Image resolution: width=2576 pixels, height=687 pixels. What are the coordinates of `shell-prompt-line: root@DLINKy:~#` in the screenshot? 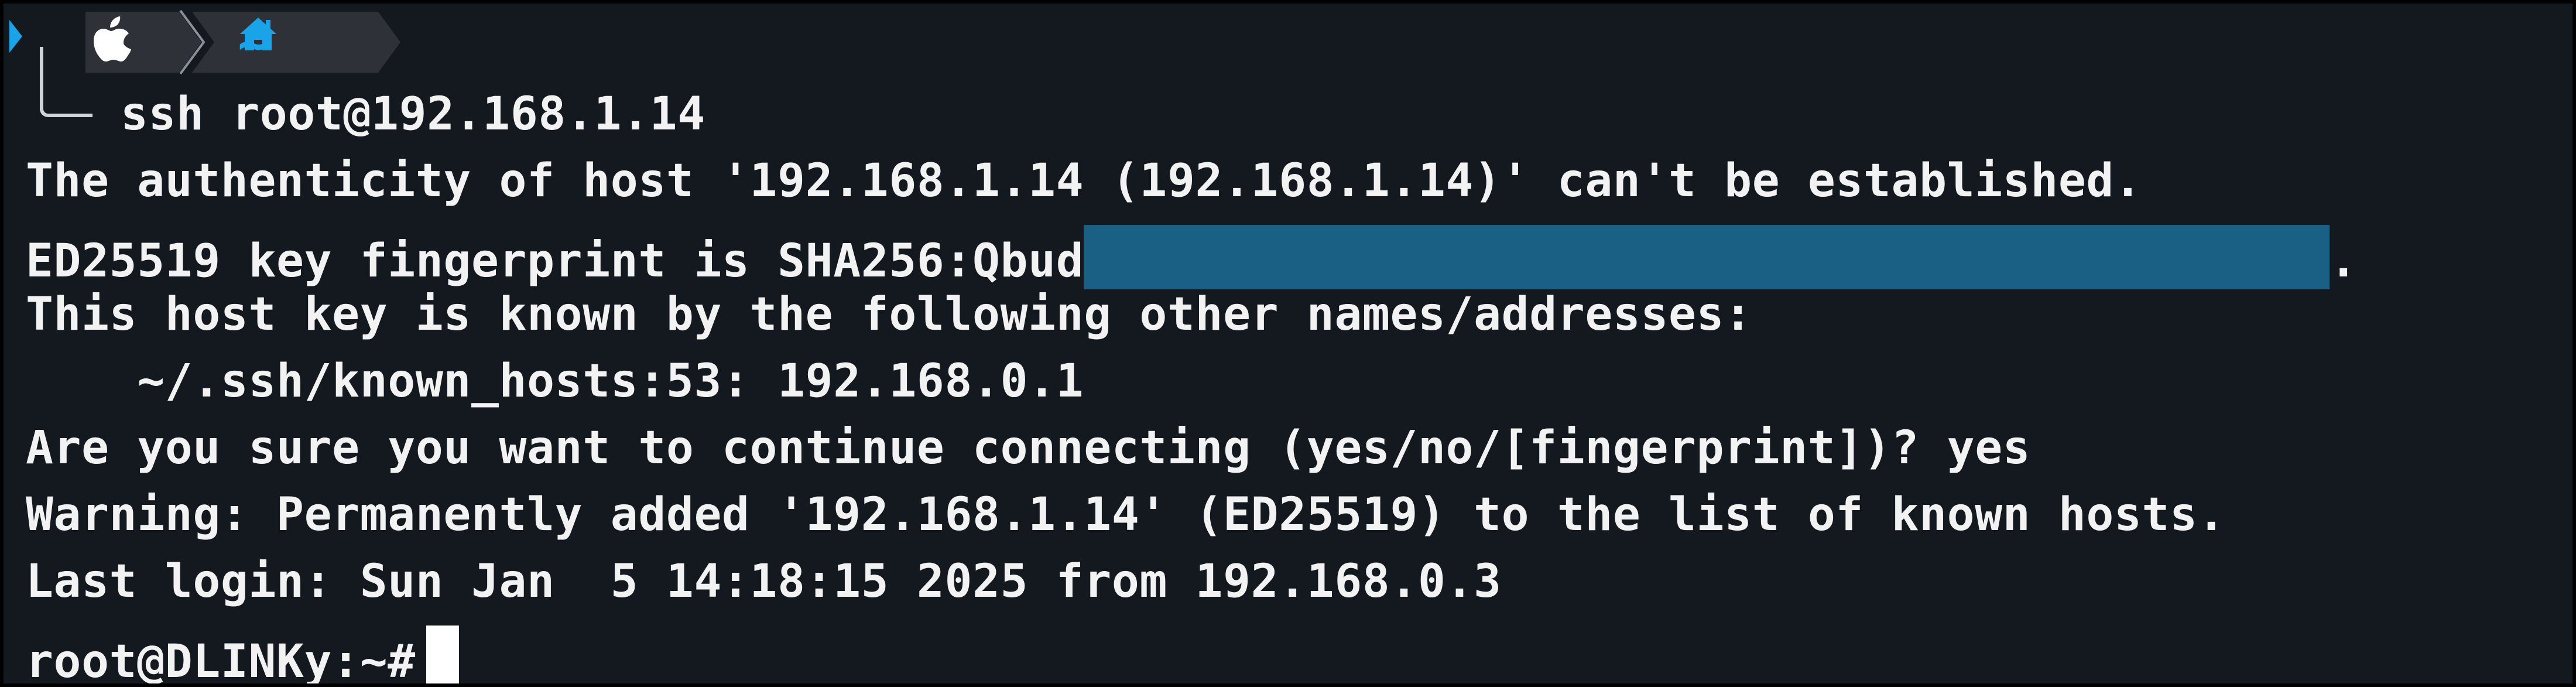 It's located at (242, 656).